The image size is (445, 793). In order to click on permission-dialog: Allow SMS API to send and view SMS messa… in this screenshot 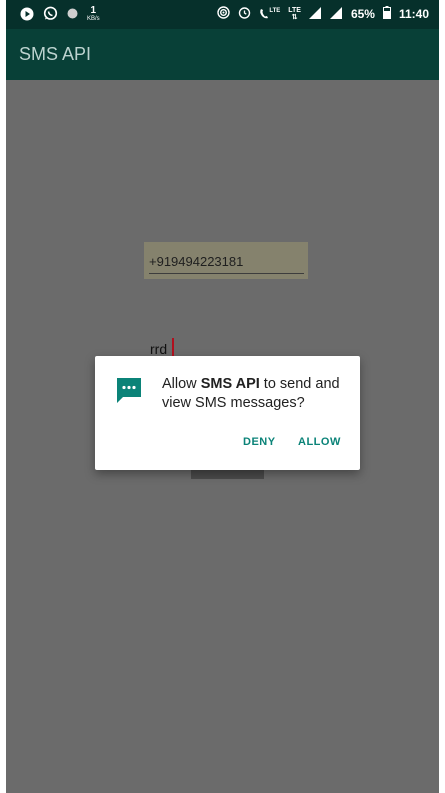, I will do `click(227, 413)`.